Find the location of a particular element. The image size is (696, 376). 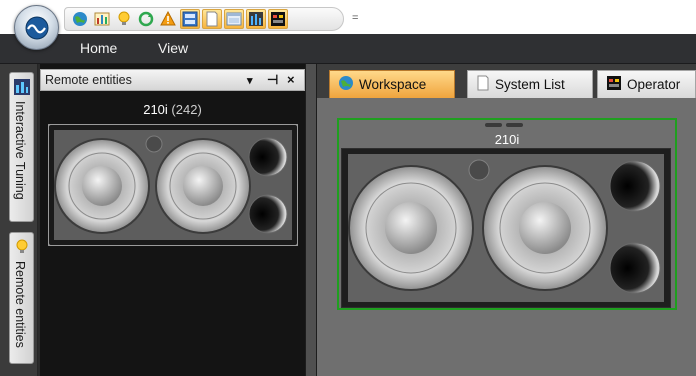

close-panel-button: × is located at coordinates (291, 79).